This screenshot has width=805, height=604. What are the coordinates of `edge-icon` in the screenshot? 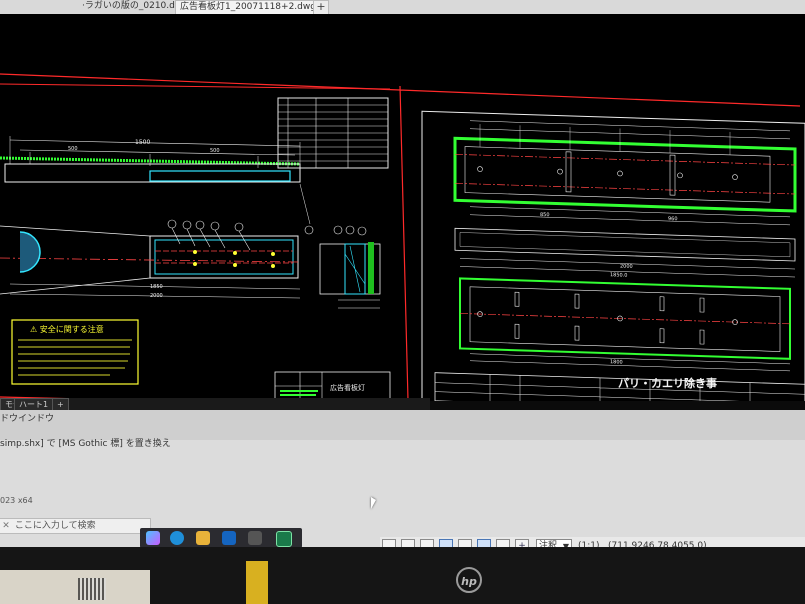 It's located at (177, 538).